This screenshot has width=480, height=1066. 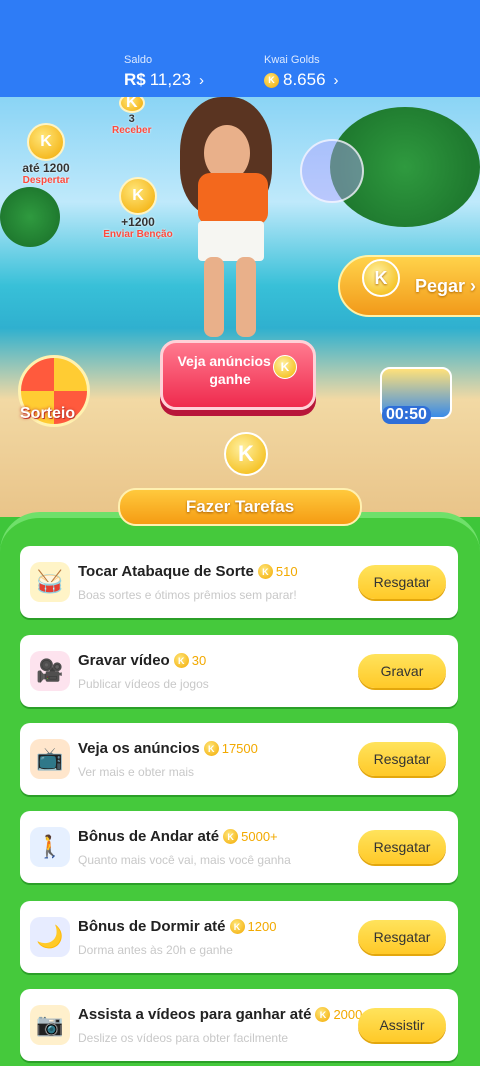 What do you see at coordinates (332, 171) in the screenshot?
I see `floating-bubble` at bounding box center [332, 171].